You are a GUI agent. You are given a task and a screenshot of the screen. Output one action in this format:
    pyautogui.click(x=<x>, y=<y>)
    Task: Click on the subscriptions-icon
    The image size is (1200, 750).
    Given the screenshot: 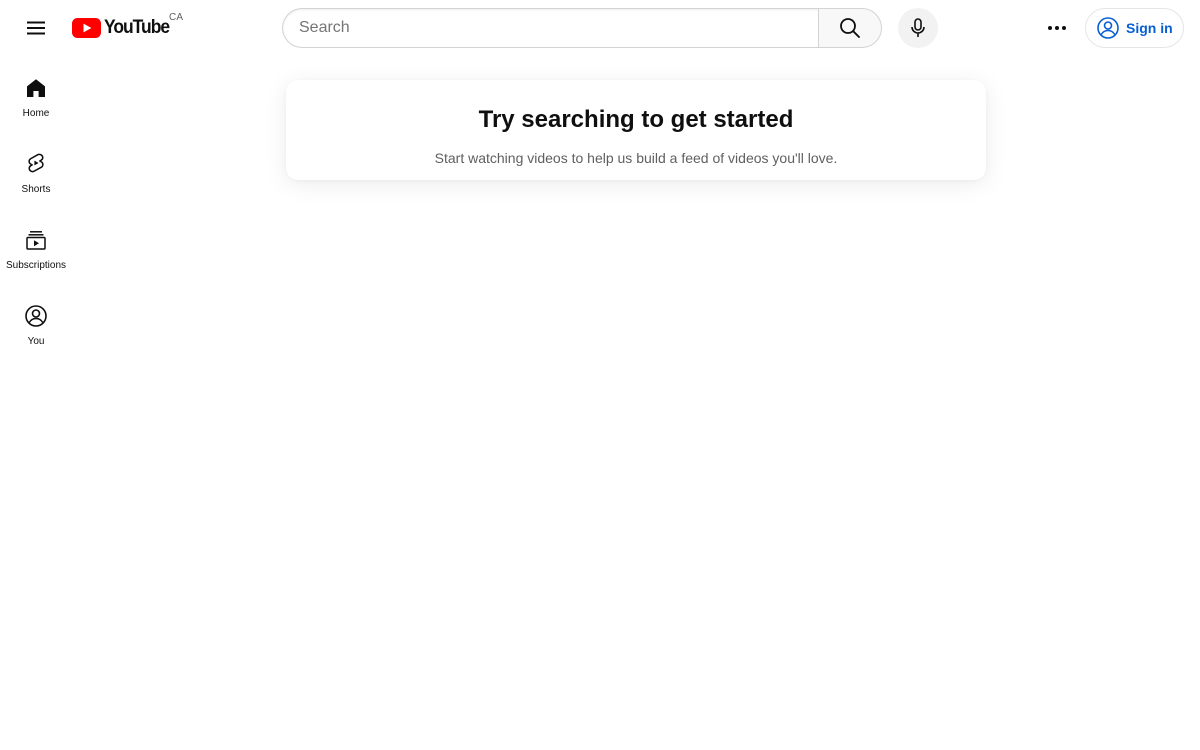 What is the action you would take?
    pyautogui.click(x=36, y=240)
    